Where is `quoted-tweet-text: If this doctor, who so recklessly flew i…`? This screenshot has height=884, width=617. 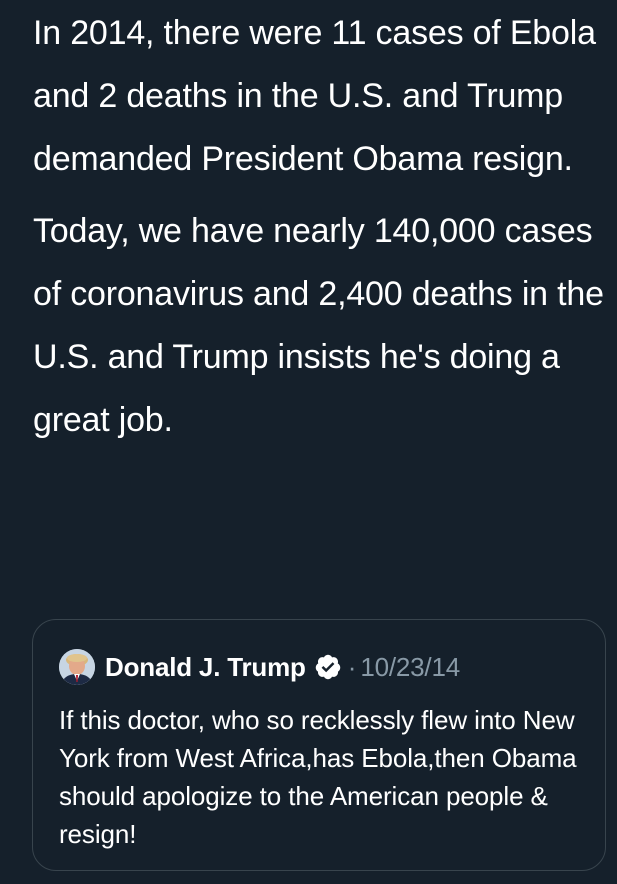
quoted-tweet-text: If this doctor, who so recklessly flew i… is located at coordinates (318, 777).